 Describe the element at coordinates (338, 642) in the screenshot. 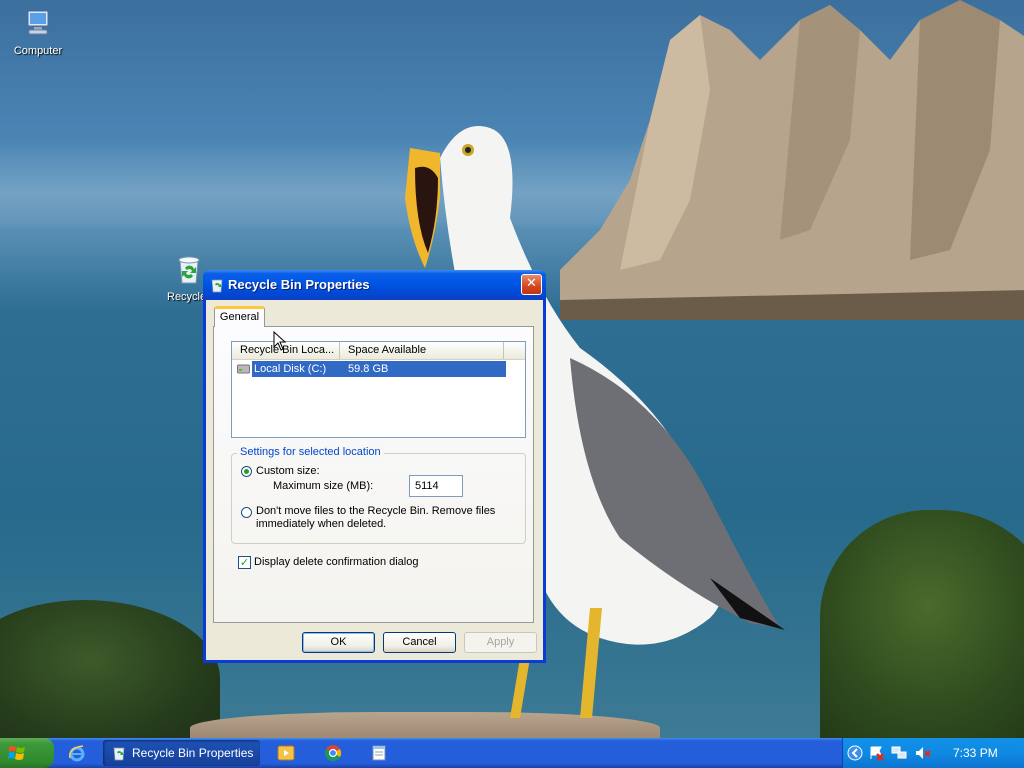

I see `ok-button: OK` at that location.